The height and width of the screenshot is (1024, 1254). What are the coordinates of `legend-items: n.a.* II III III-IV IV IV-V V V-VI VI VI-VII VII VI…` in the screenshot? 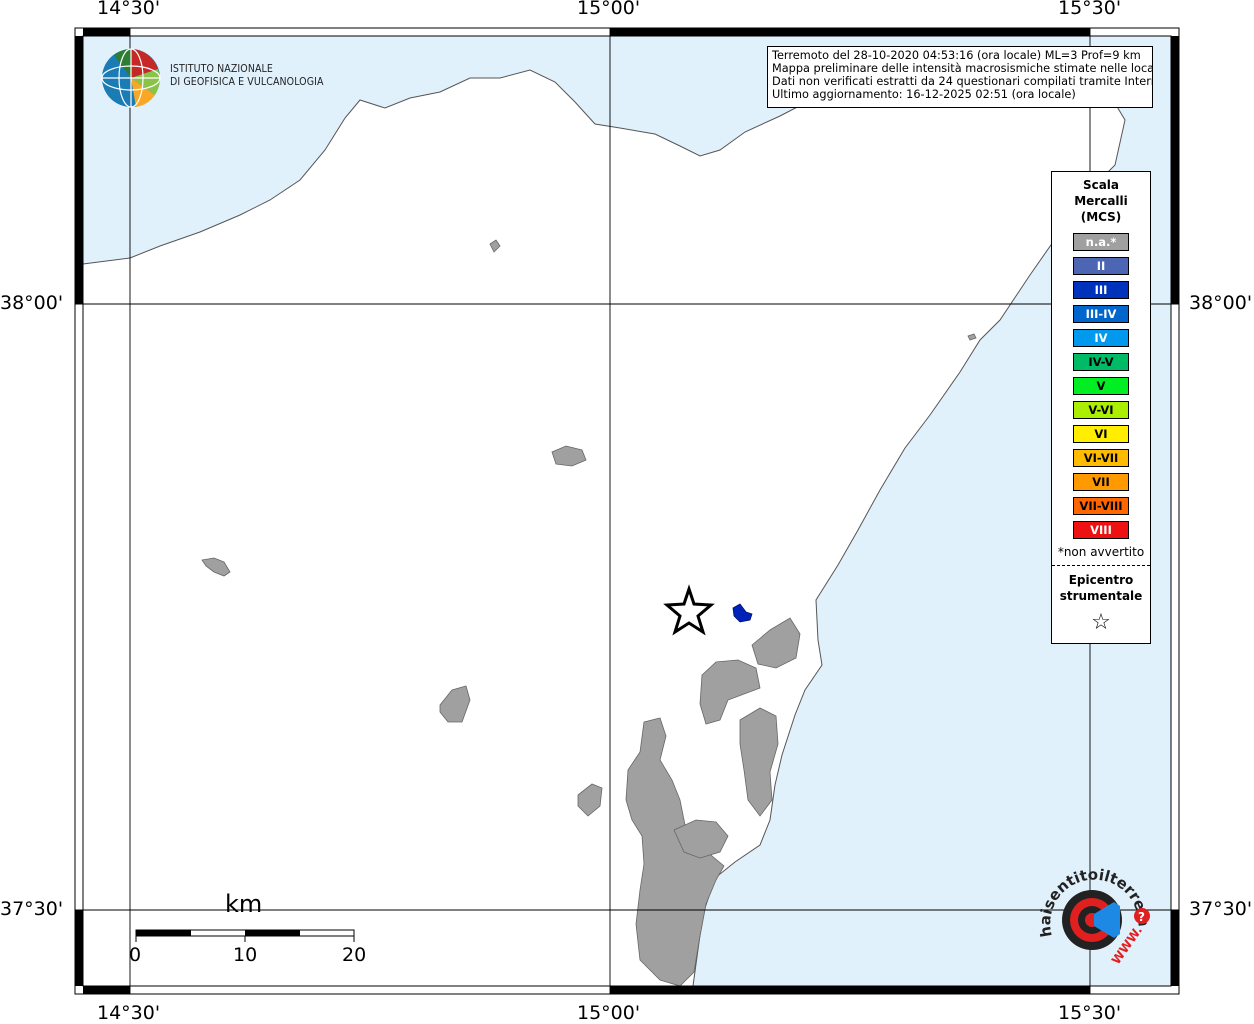 It's located at (1101, 386).